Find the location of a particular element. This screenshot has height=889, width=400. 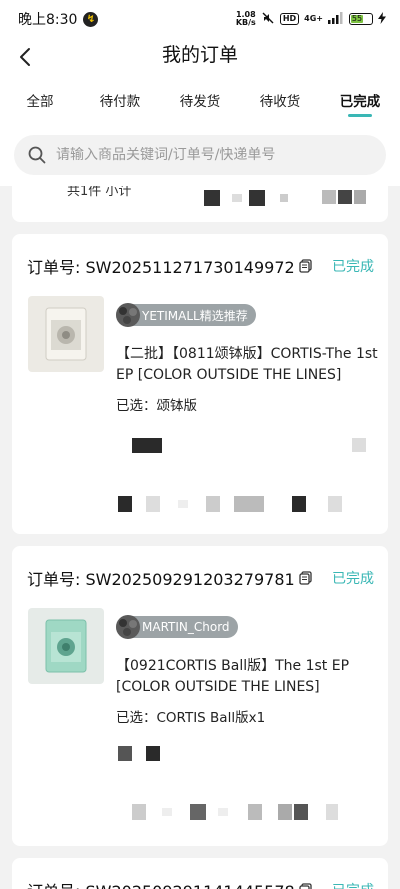

tab-pending-shipment: 待发货 is located at coordinates (200, 105).